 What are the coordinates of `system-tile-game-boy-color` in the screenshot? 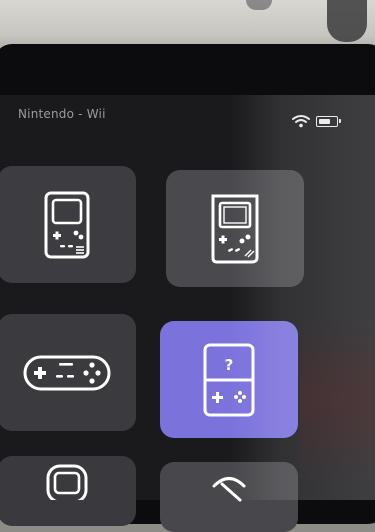 It's located at (68, 224).